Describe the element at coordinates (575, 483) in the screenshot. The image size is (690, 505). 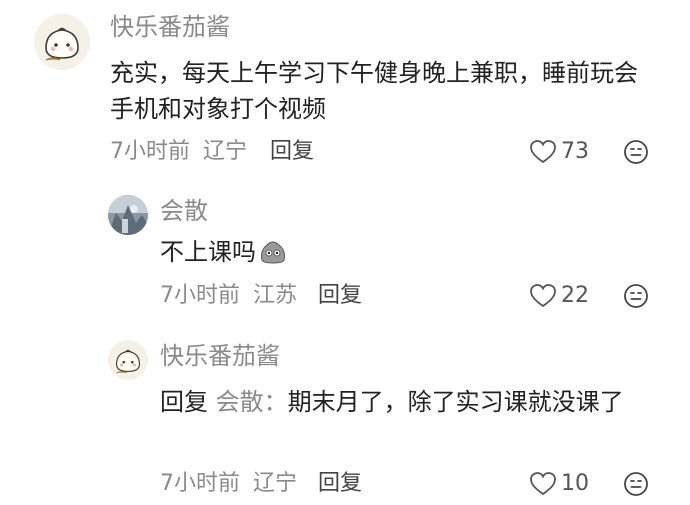
I see `like-count: 10` at that location.